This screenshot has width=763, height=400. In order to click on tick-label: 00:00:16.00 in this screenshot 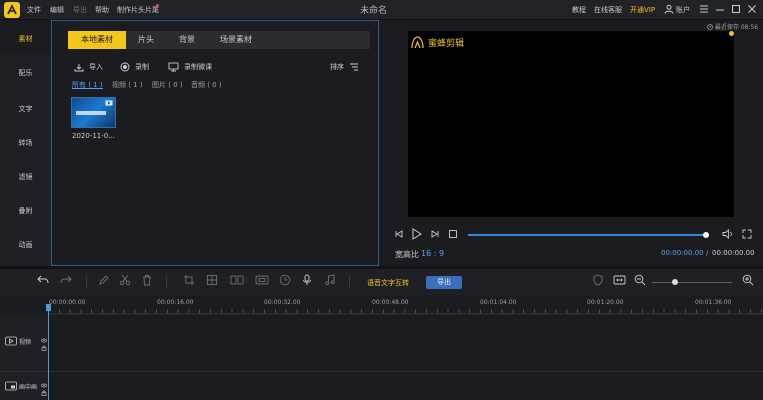, I will do `click(175, 302)`.